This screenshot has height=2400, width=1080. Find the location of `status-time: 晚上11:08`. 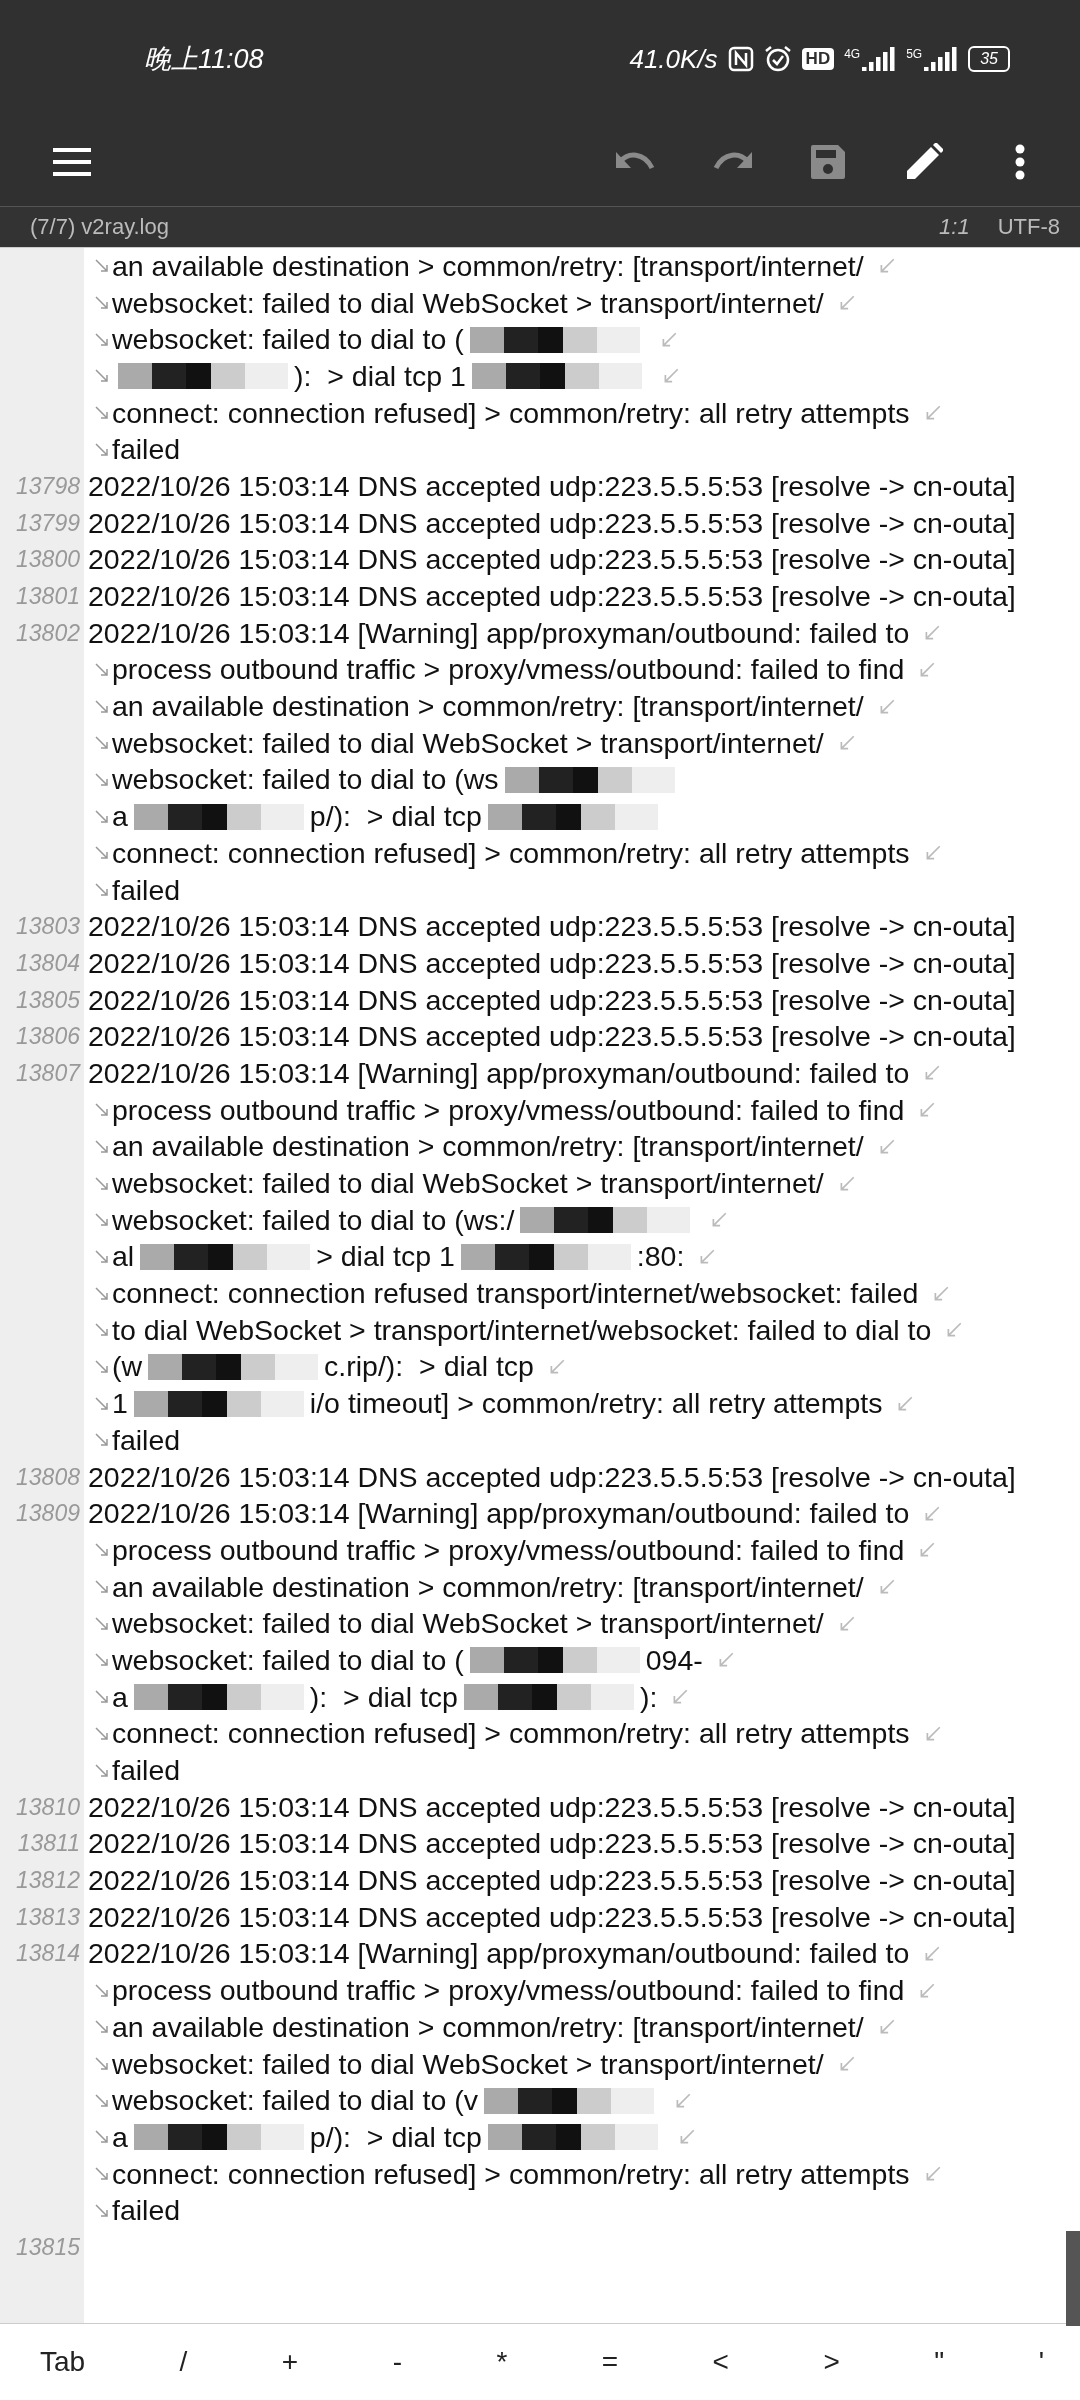

status-time: 晚上11:08 is located at coordinates (204, 59).